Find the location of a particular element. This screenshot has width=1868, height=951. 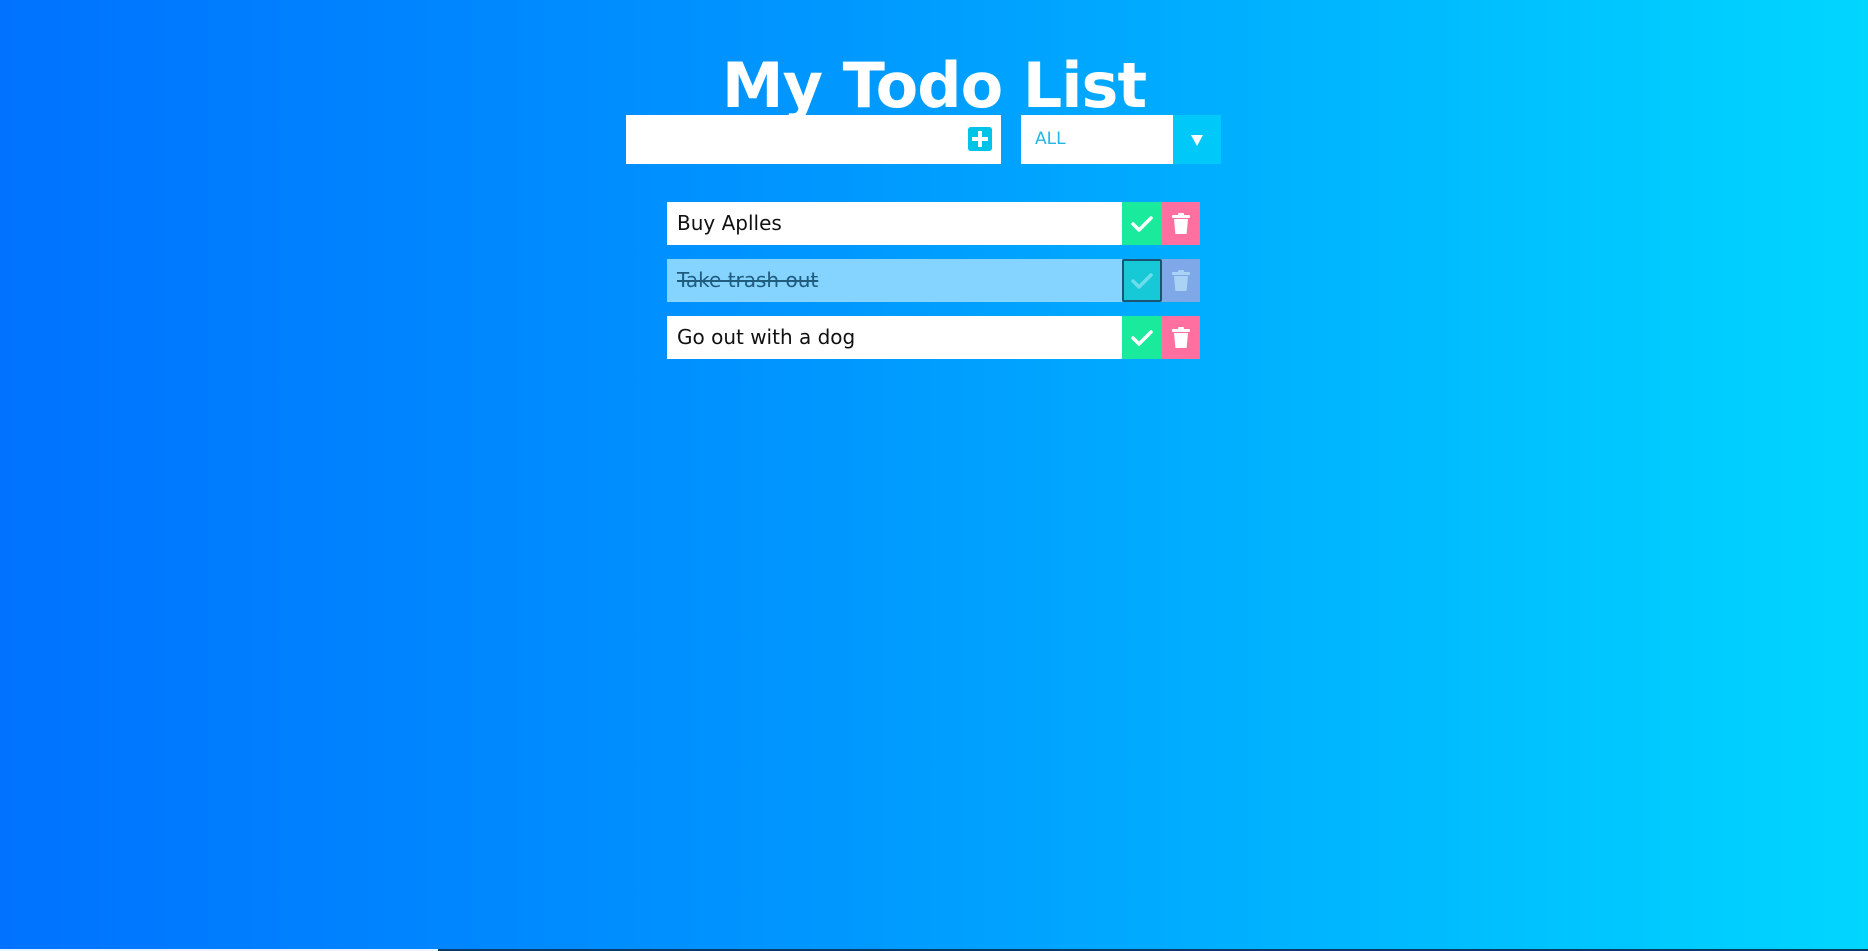

todo-item: Buy Aplles is located at coordinates (933, 223).